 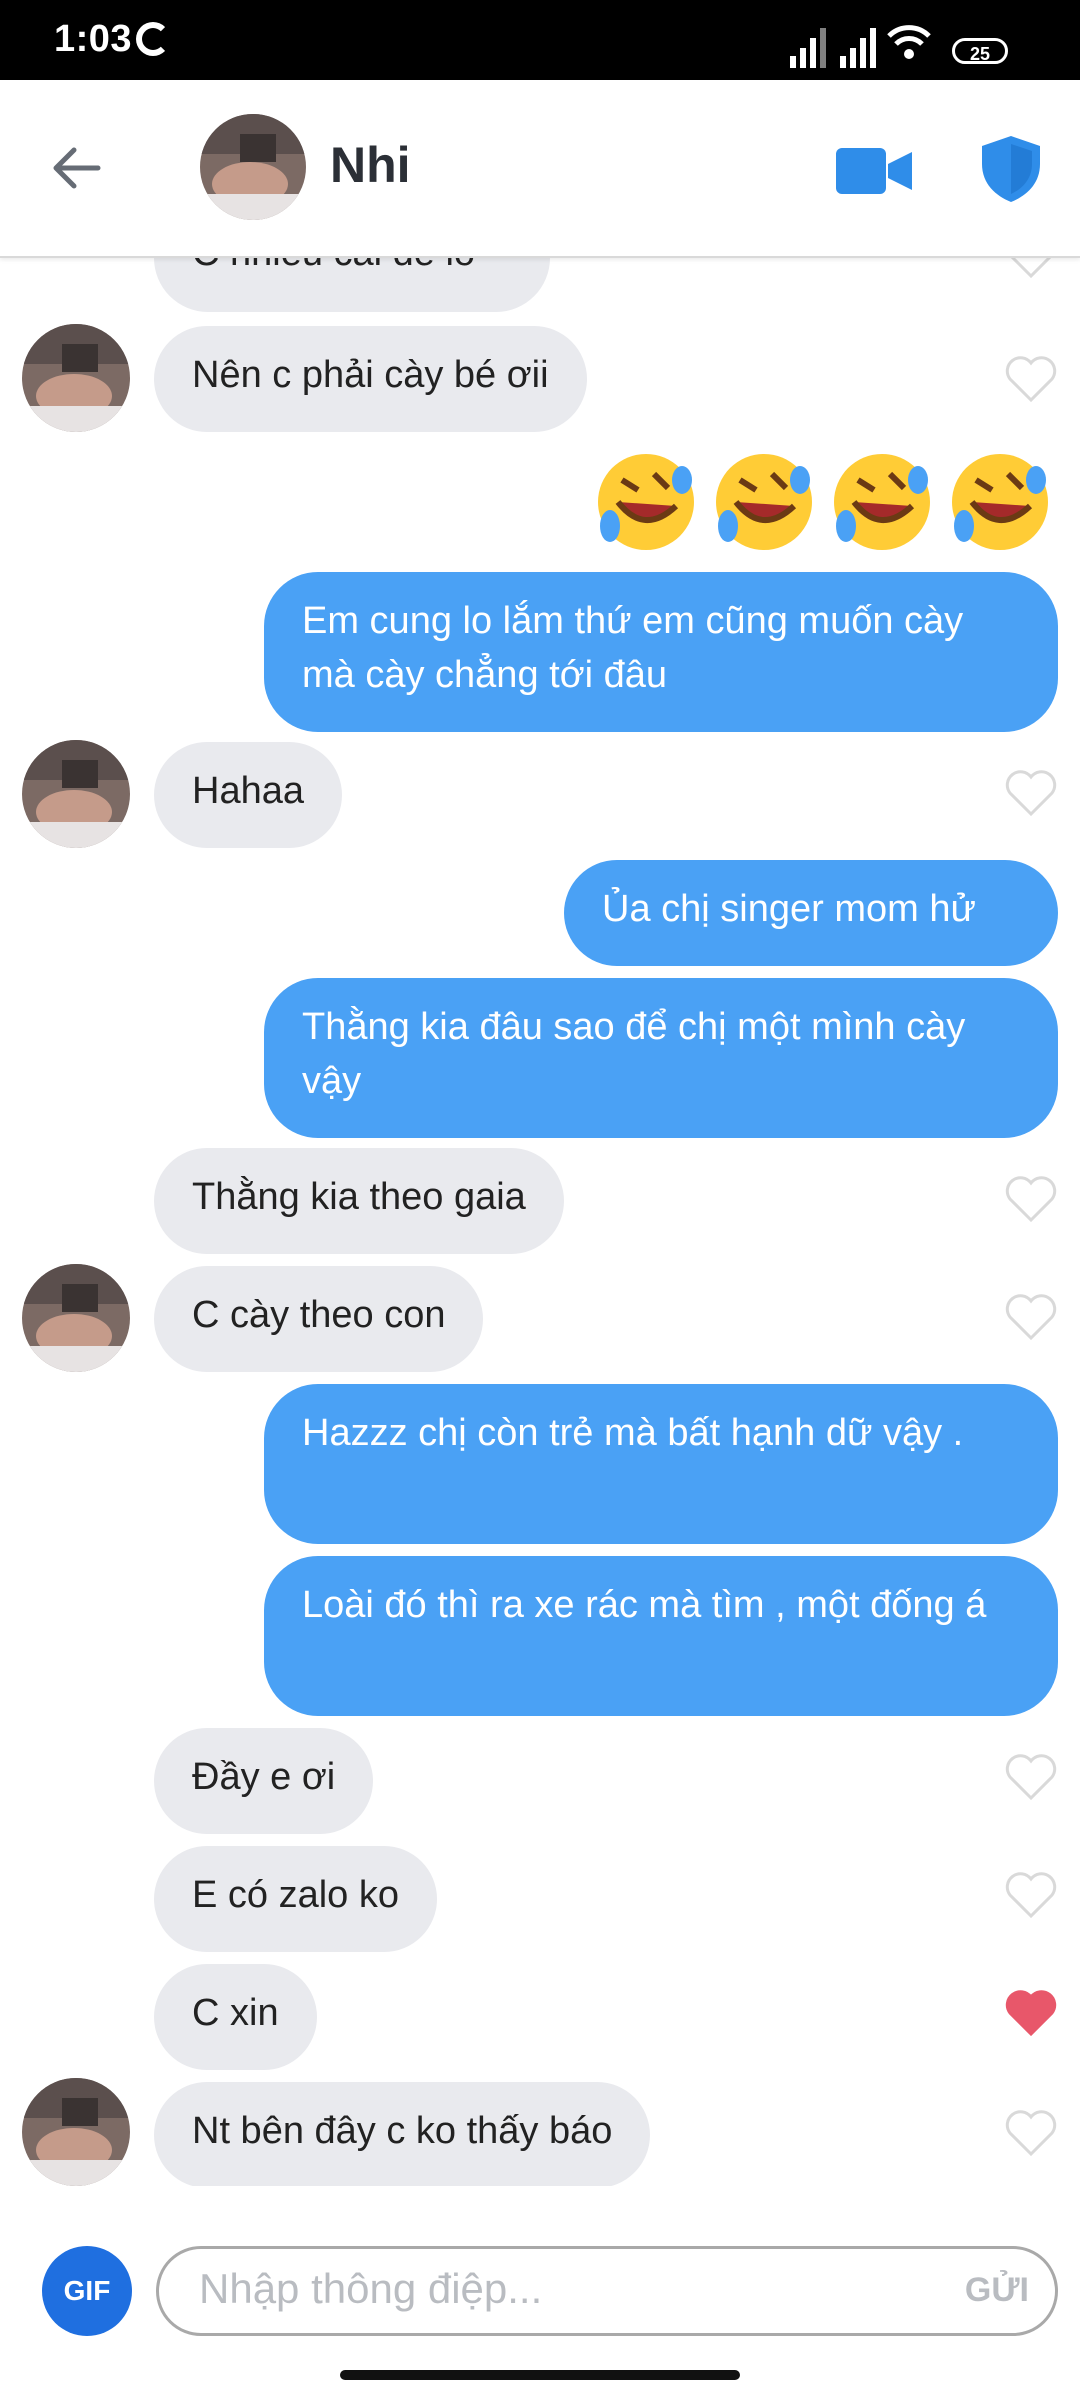 I want to click on arrow-left-icon, so click(x=76, y=168).